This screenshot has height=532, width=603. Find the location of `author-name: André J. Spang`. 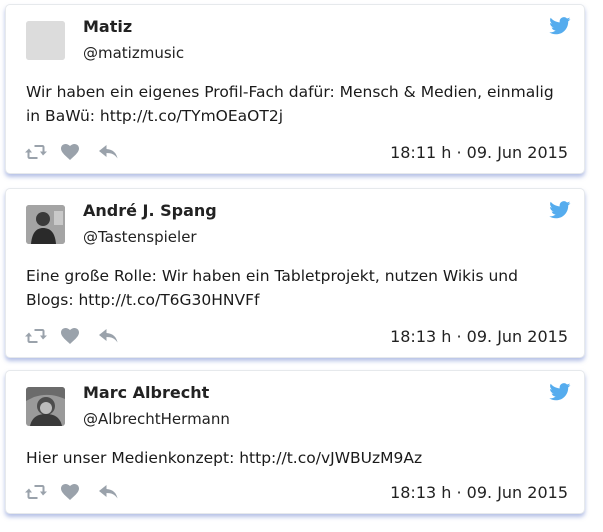

author-name: André J. Spang is located at coordinates (150, 210).